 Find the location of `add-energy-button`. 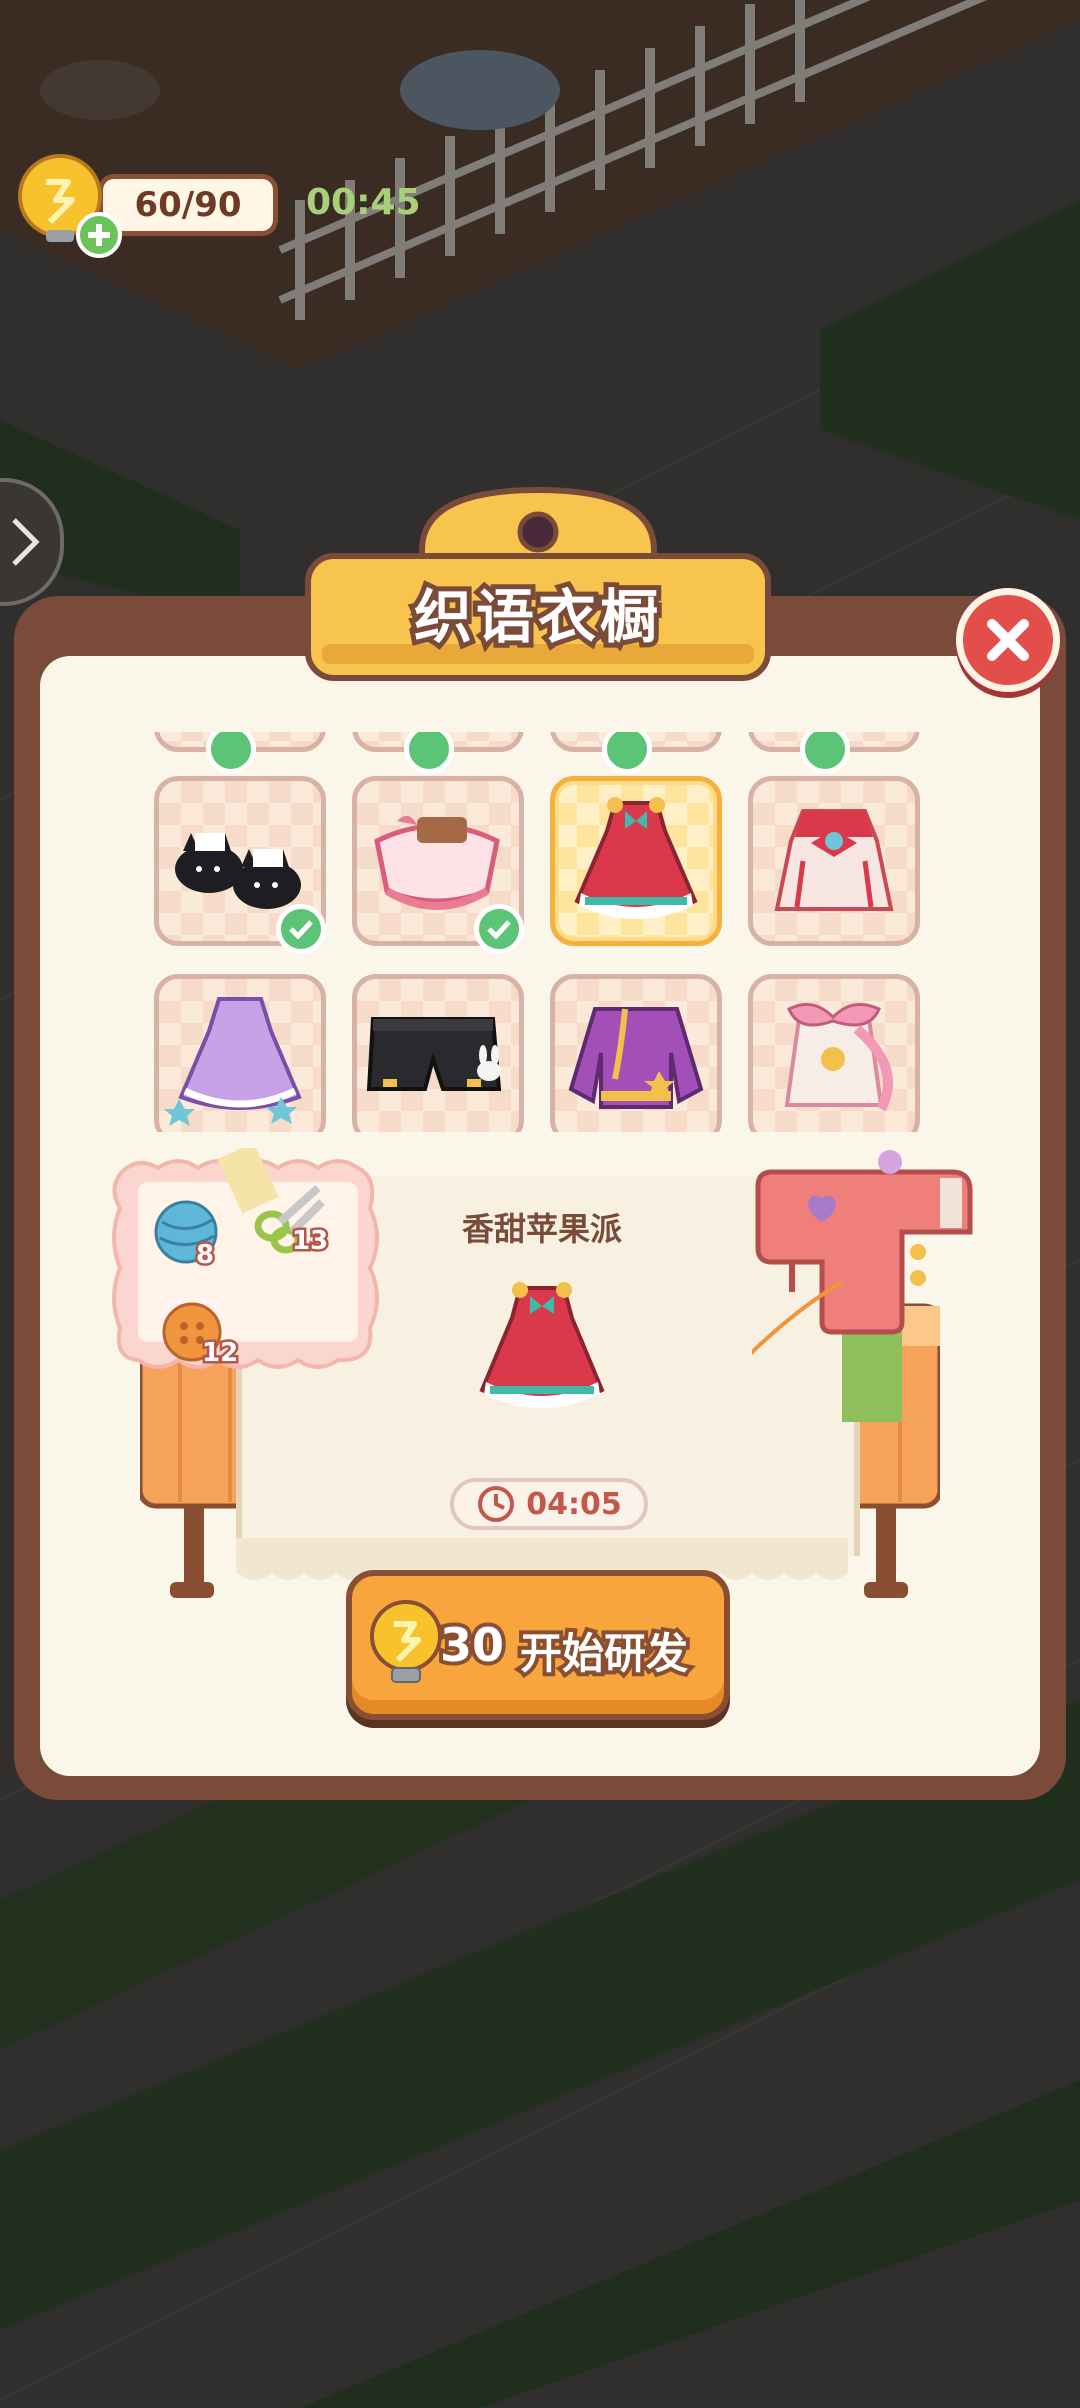

add-energy-button is located at coordinates (99, 235).